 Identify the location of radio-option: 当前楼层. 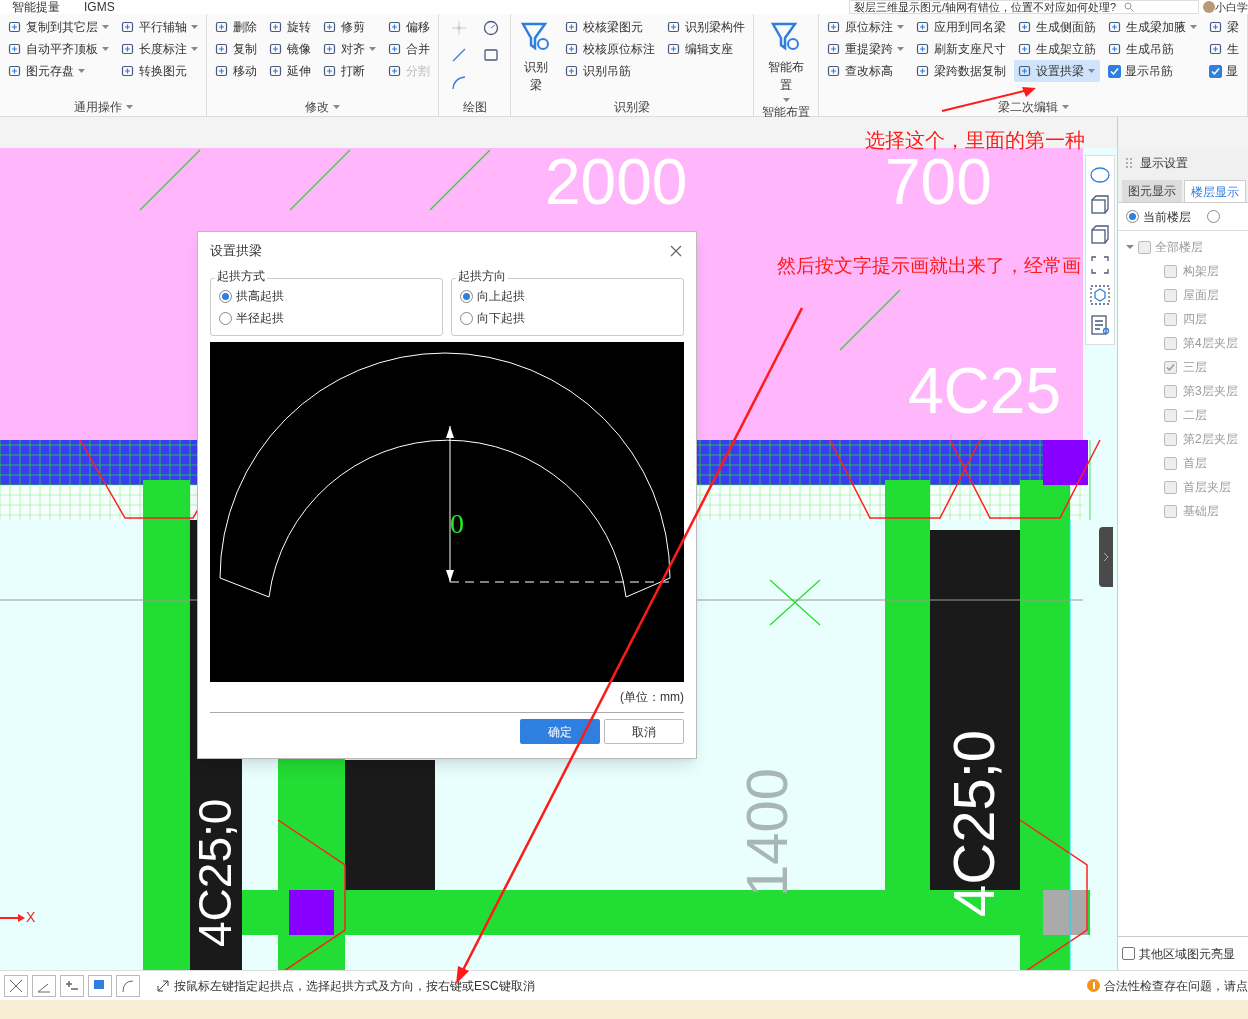
(1158, 216).